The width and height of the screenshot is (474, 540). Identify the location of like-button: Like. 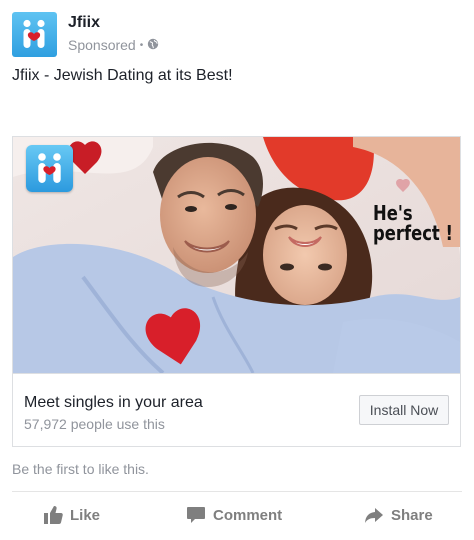
(71, 515).